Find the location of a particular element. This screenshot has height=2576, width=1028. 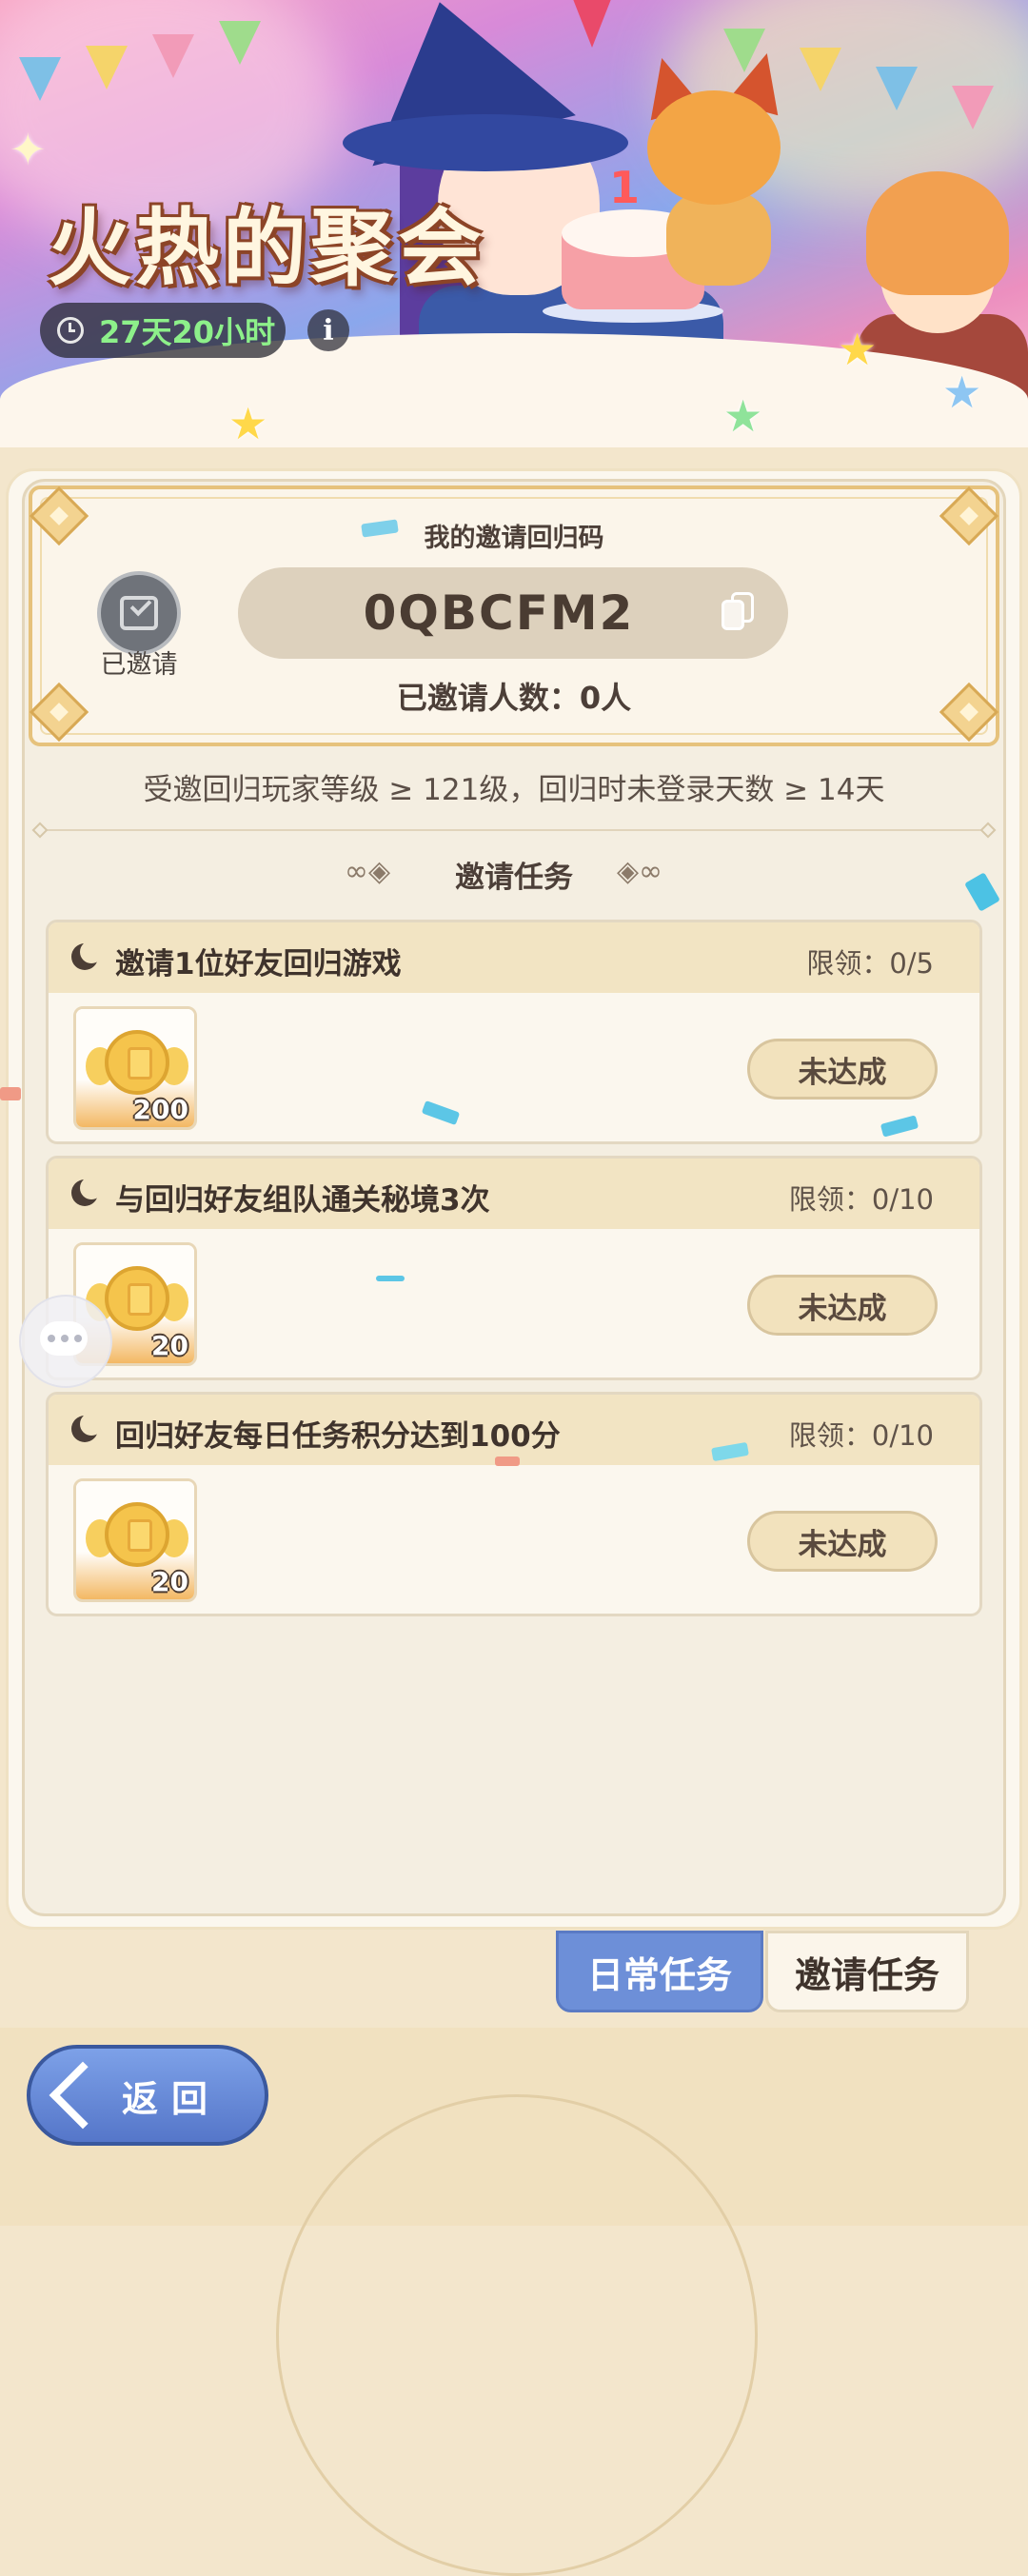

section-title: 邀请任务 is located at coordinates (514, 878).